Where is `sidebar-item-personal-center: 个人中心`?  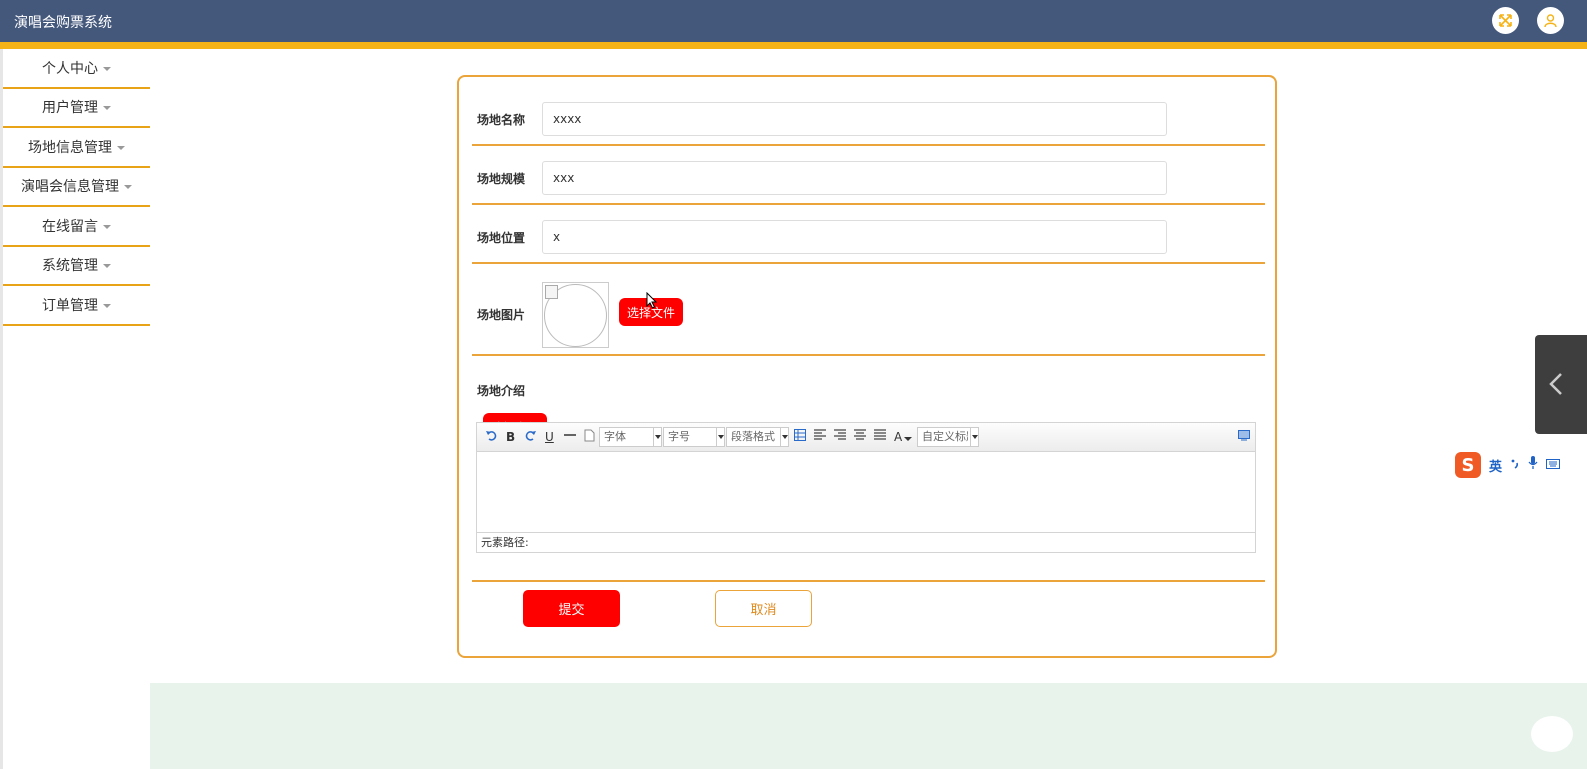
sidebar-item-personal-center: 个人中心 is located at coordinates (76, 69).